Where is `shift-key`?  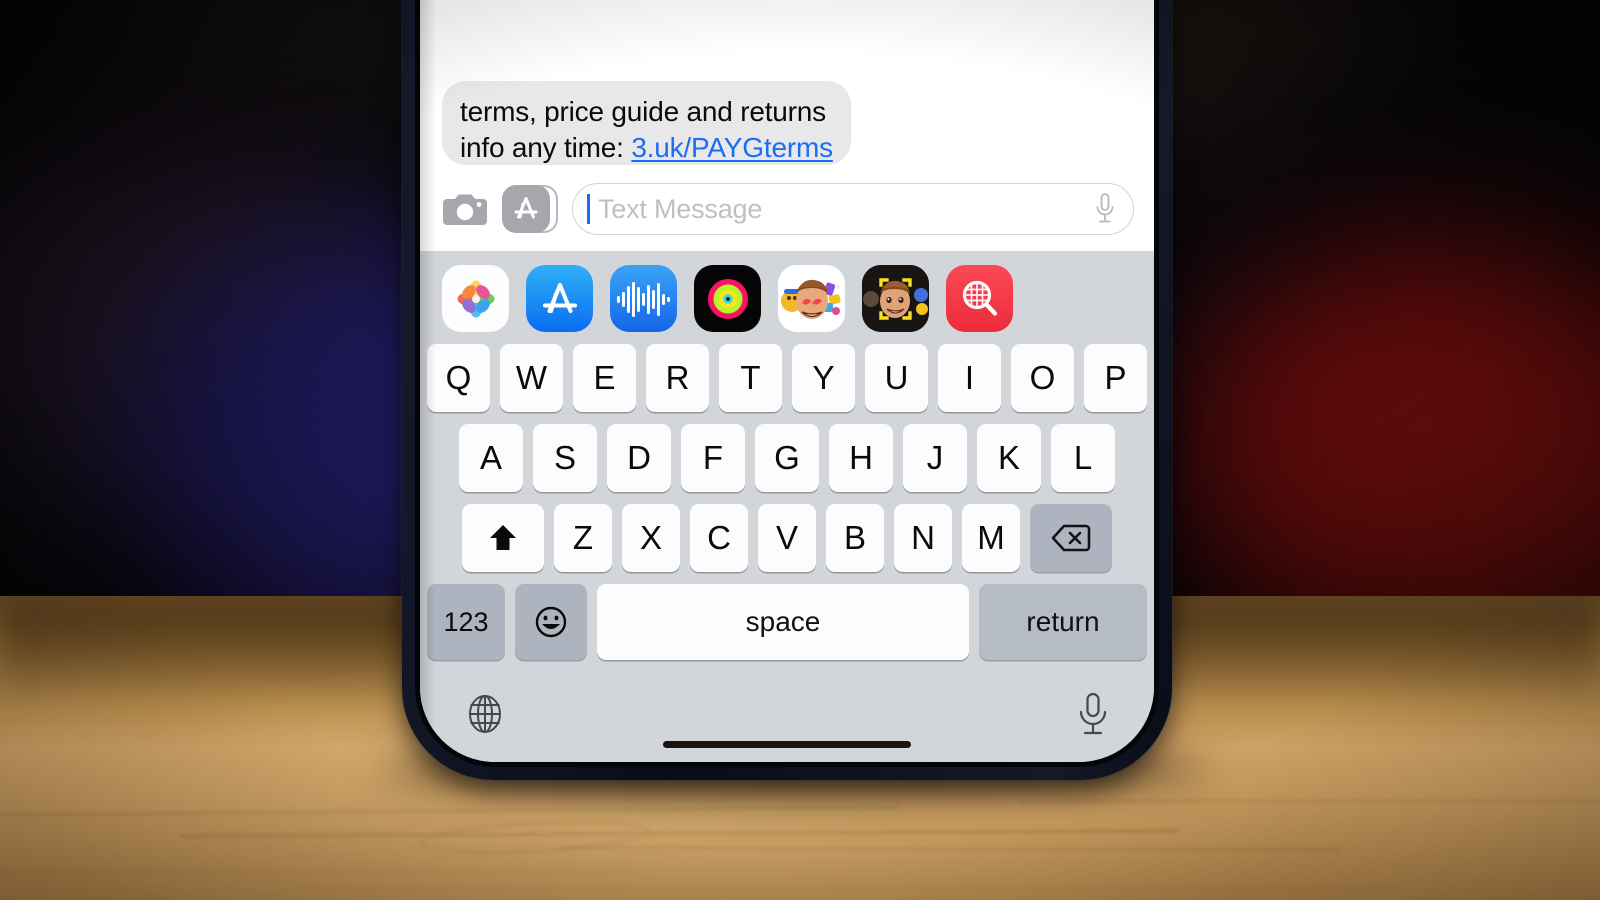
shift-key is located at coordinates (503, 538).